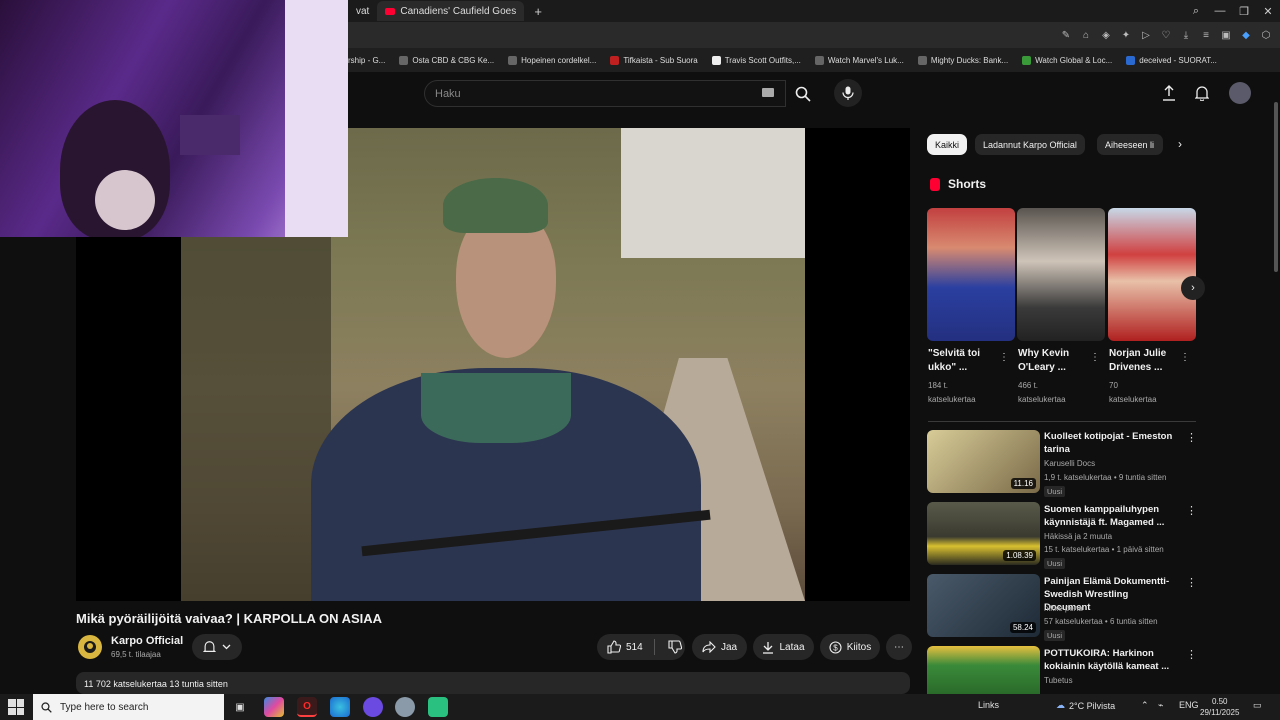 The image size is (1280, 720). I want to click on video-thumbnail: 11.16, so click(983, 461).